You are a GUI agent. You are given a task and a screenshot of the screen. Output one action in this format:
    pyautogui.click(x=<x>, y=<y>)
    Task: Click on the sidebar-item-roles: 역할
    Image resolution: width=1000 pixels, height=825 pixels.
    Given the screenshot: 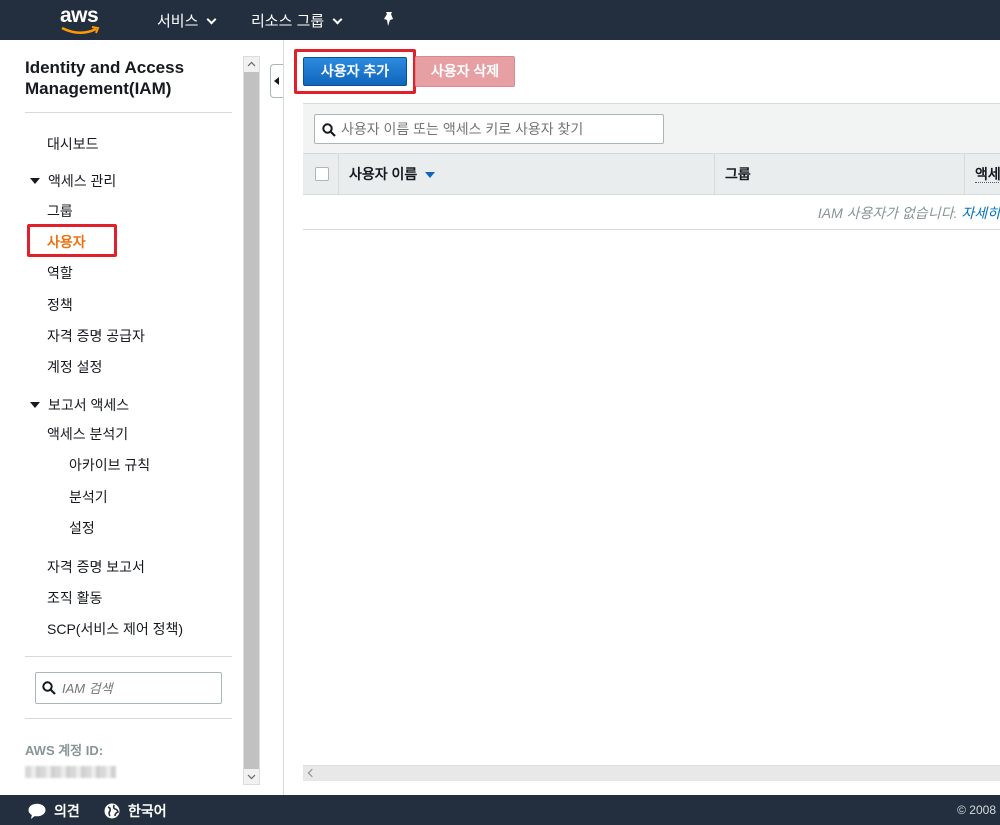 What is the action you would take?
    pyautogui.click(x=60, y=273)
    